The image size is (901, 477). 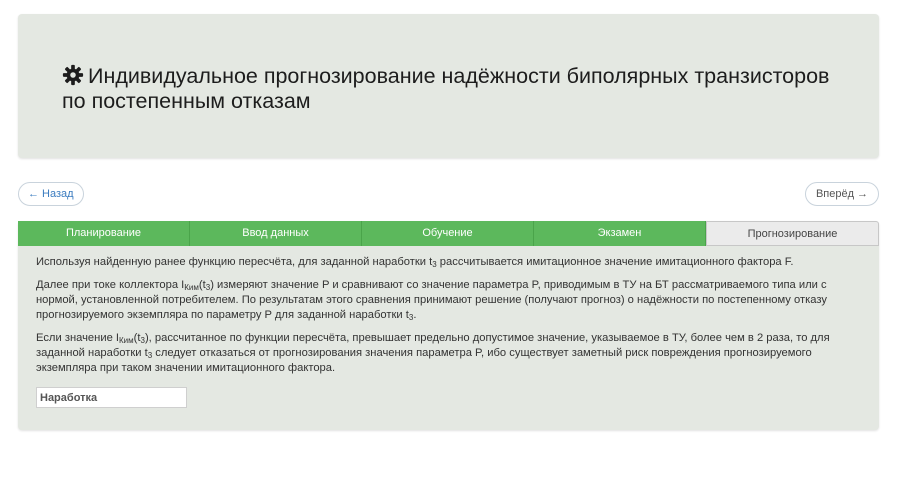 What do you see at coordinates (842, 194) in the screenshot?
I see `forward-button: Вперёд →` at bounding box center [842, 194].